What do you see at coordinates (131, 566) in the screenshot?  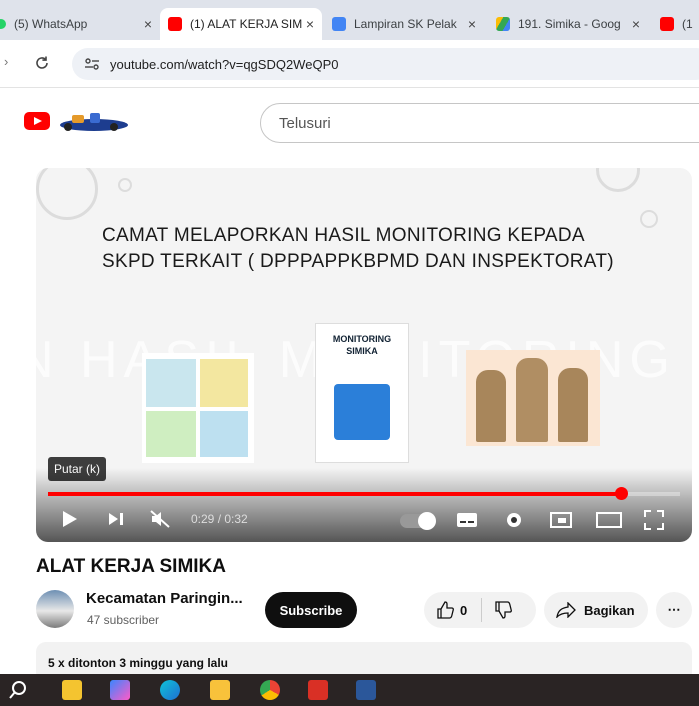 I see `video-title: ALAT KERJA SIMIKA` at bounding box center [131, 566].